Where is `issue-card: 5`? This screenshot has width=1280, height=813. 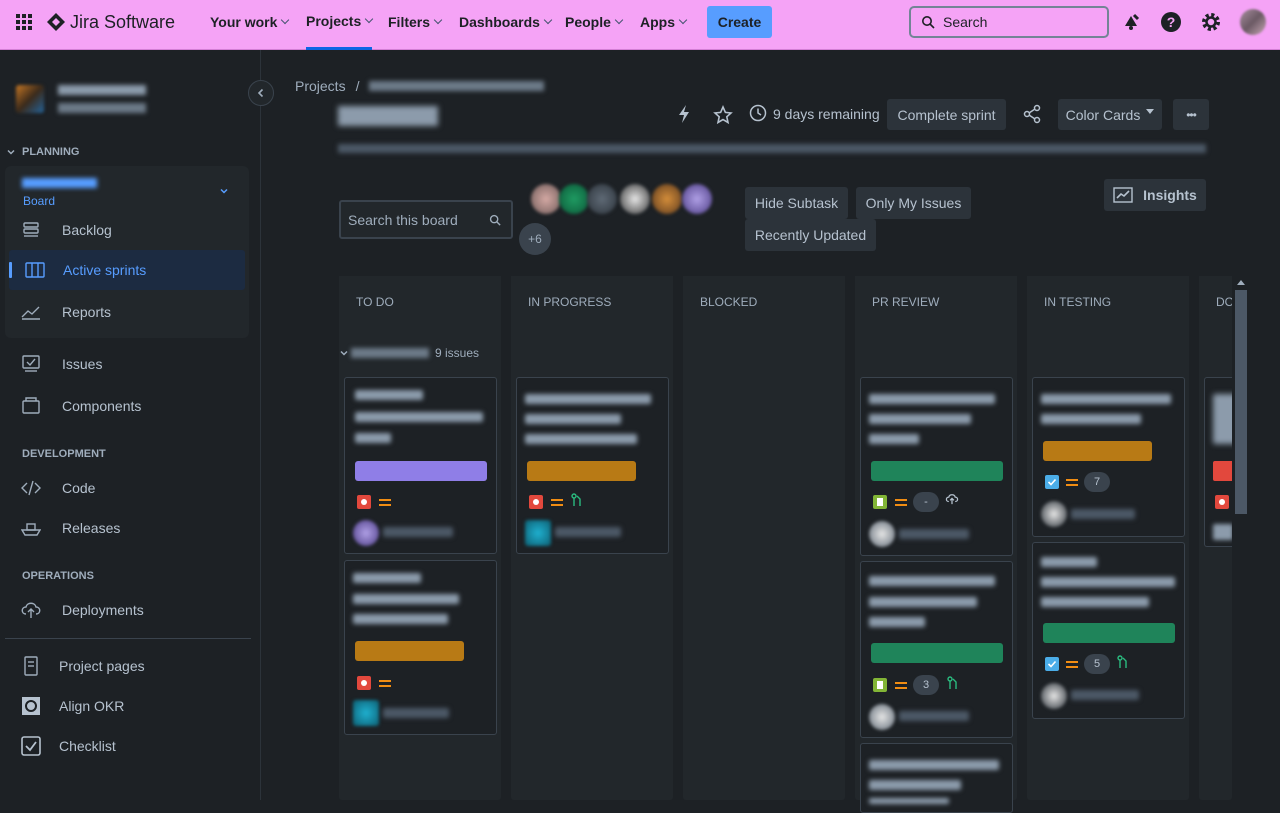
issue-card: 5 is located at coordinates (1108, 630).